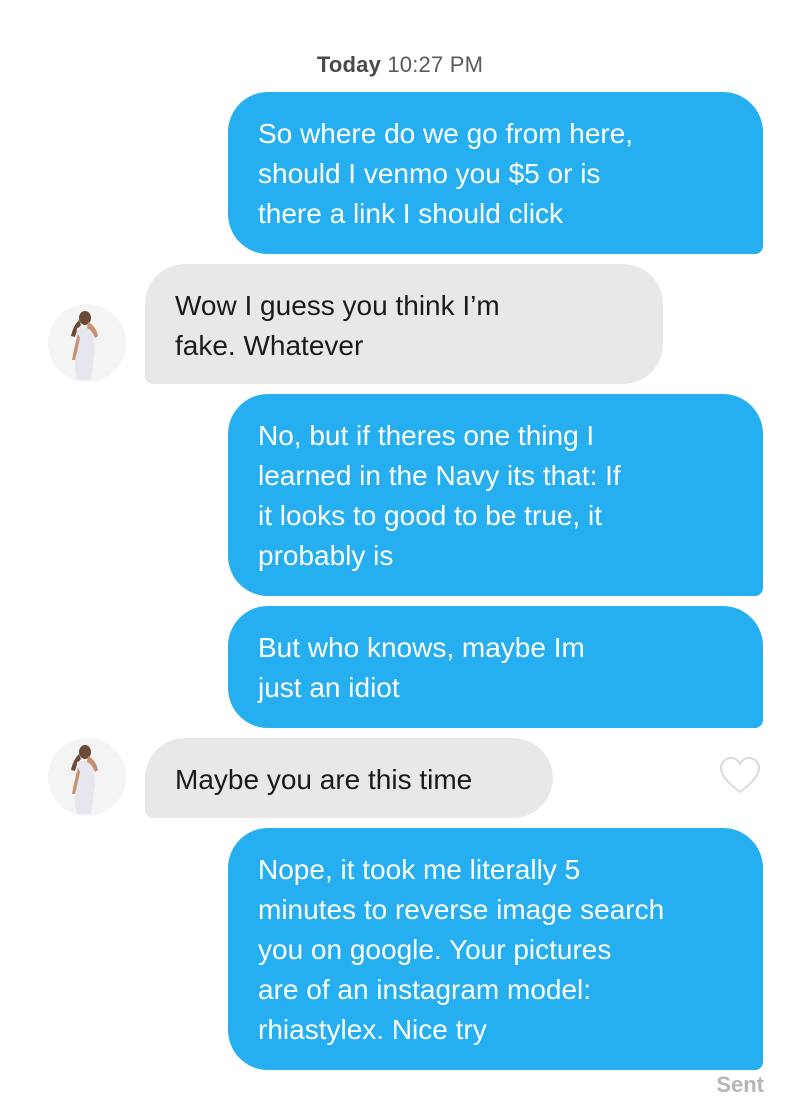 The width and height of the screenshot is (800, 1118). What do you see at coordinates (349, 64) in the screenshot?
I see `timestamp-day: Today` at bounding box center [349, 64].